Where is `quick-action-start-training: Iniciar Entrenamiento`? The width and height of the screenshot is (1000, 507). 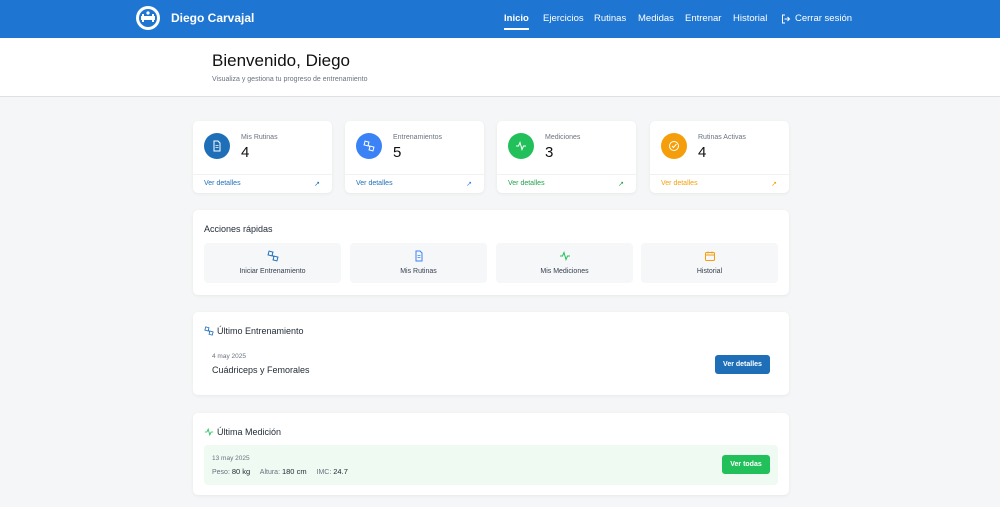
quick-action-start-training: Iniciar Entrenamiento is located at coordinates (272, 263).